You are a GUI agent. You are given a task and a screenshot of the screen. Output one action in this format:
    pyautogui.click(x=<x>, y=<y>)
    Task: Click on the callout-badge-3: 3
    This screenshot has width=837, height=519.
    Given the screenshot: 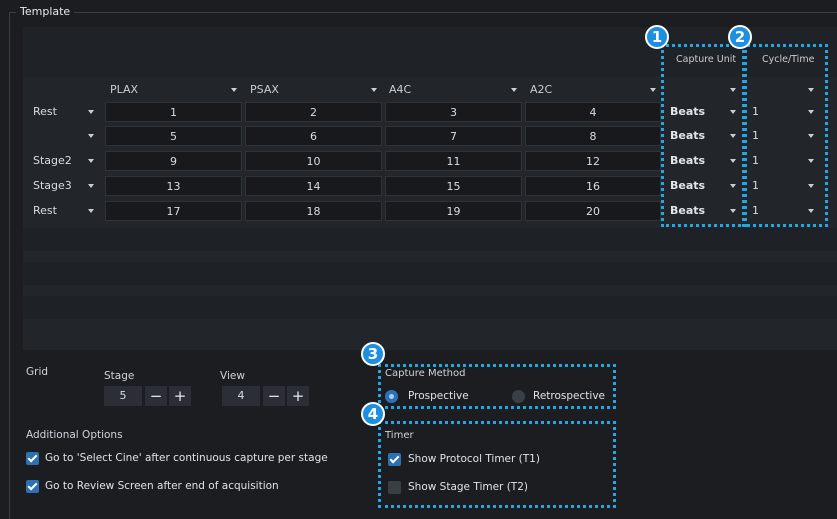 What is the action you would take?
    pyautogui.click(x=373, y=354)
    